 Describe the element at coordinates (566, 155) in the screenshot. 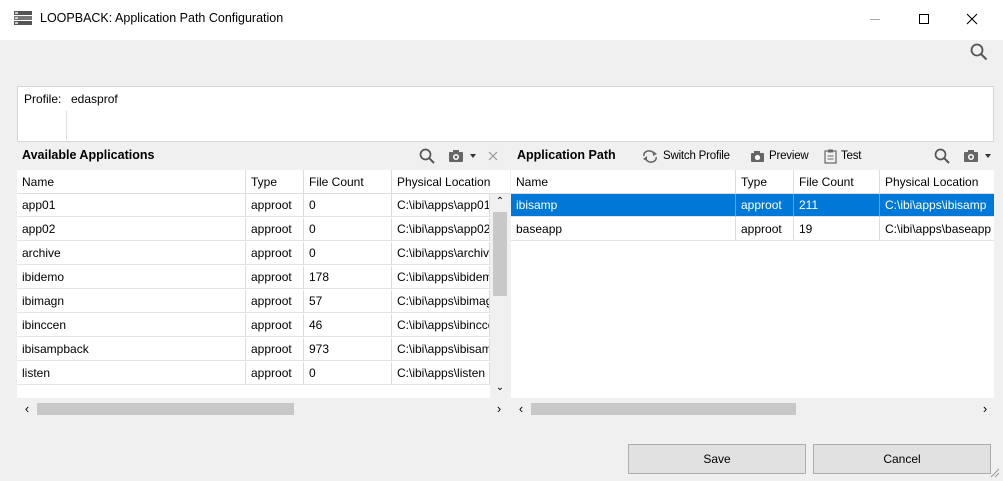

I see `application-path-title: Application Path` at that location.